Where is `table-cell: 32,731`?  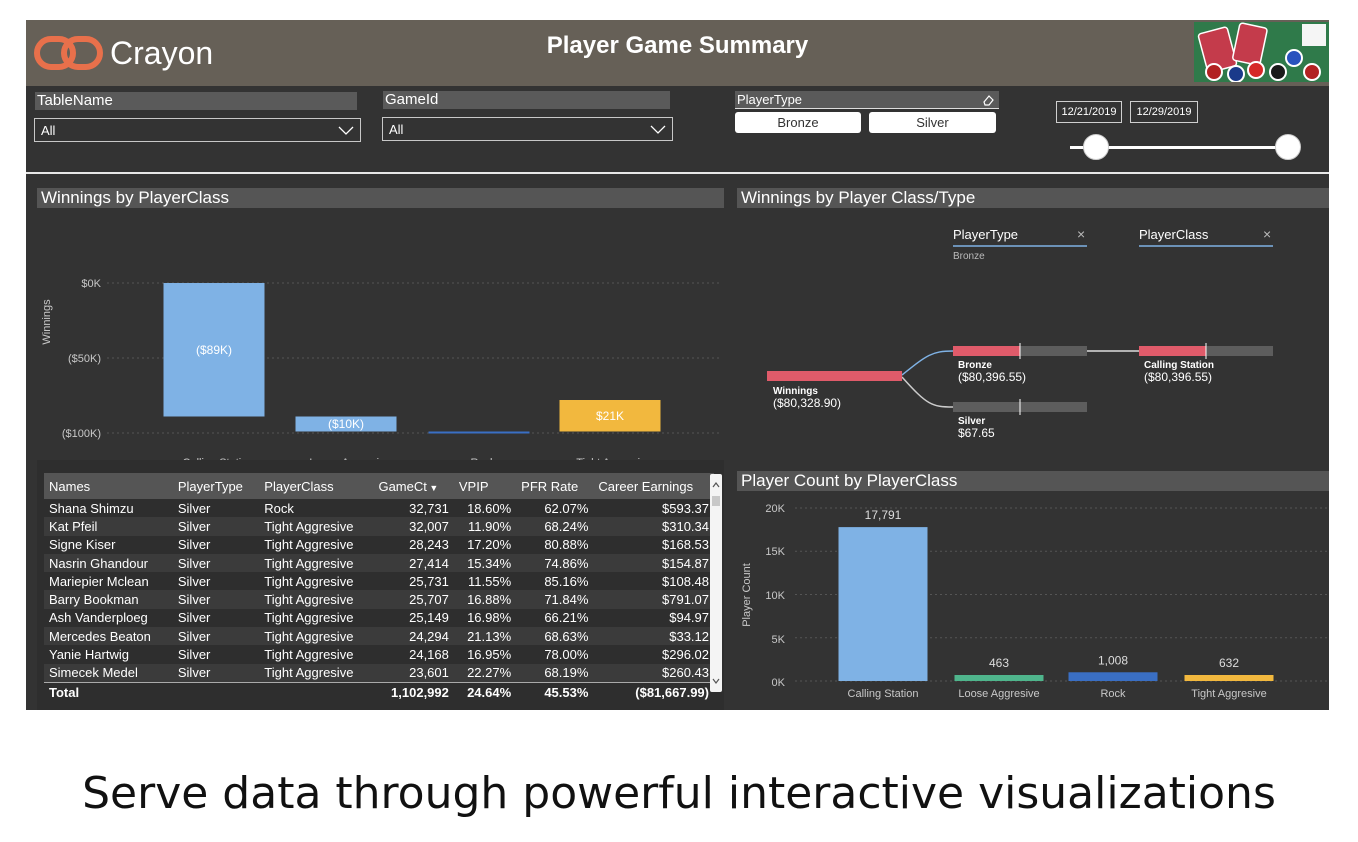
table-cell: 32,731 is located at coordinates (429, 508).